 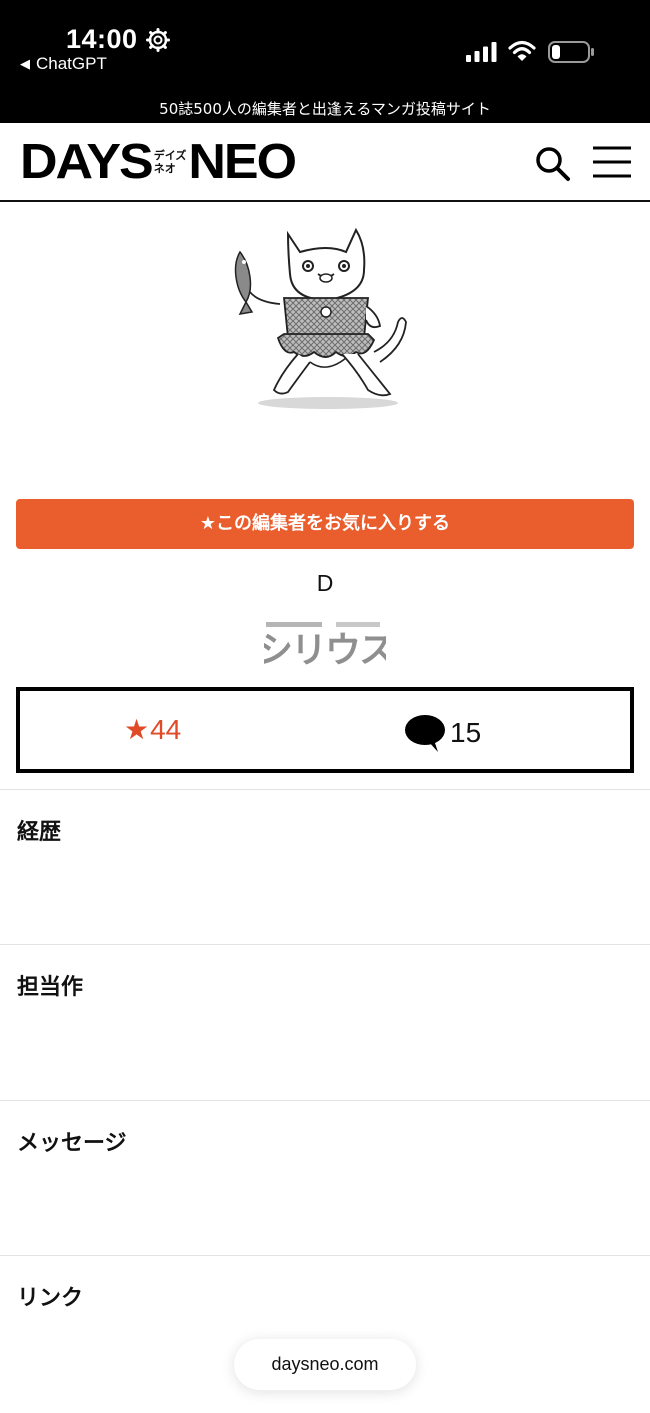 I want to click on section-title-message: メッセージ, so click(x=72, y=1143).